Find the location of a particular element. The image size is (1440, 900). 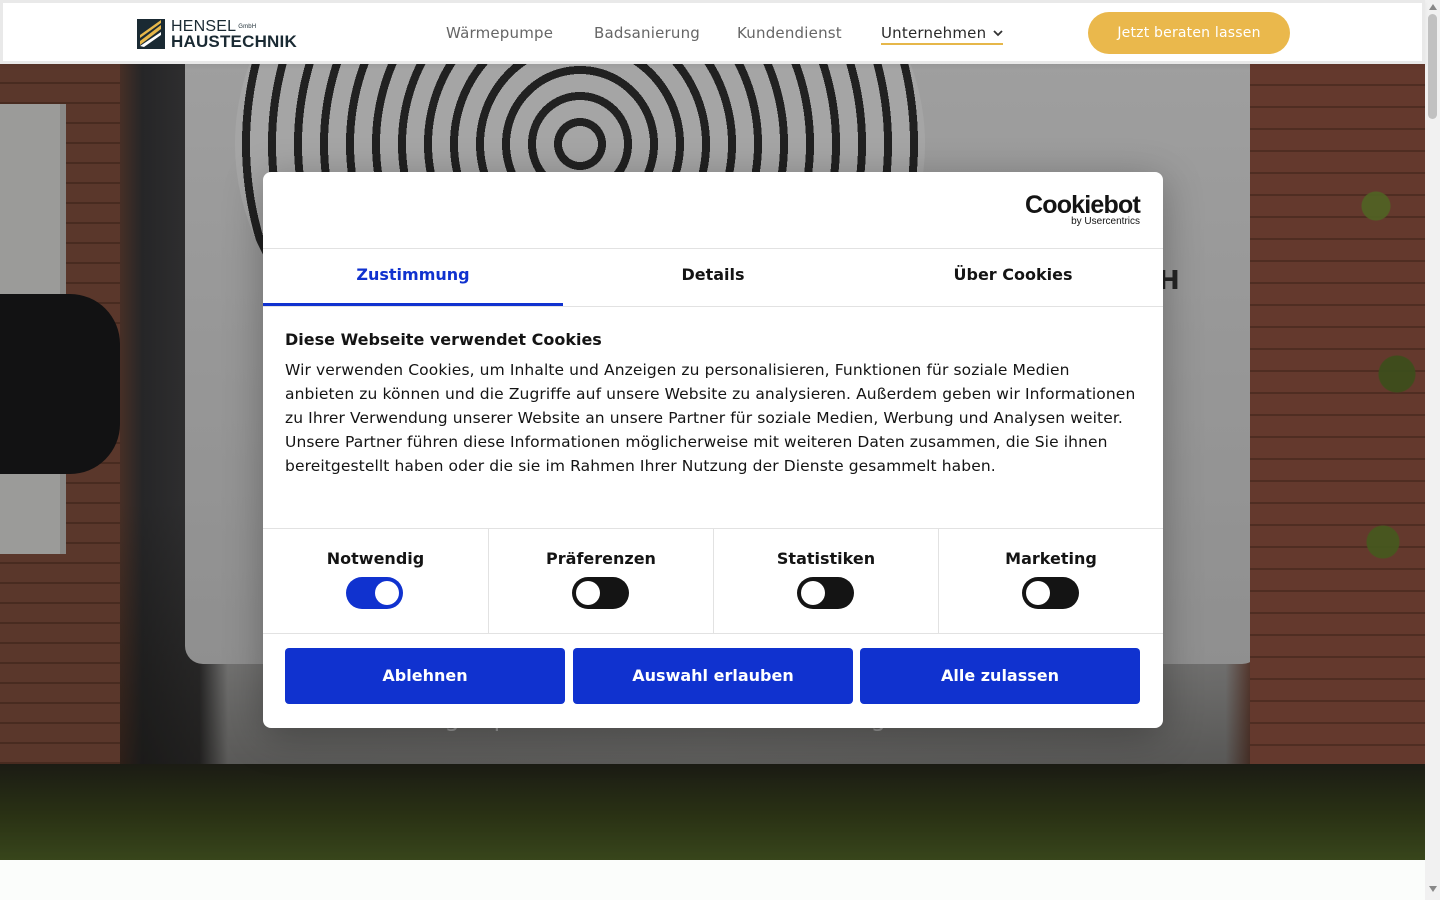

scrollbar-thumb is located at coordinates (1432, 66).